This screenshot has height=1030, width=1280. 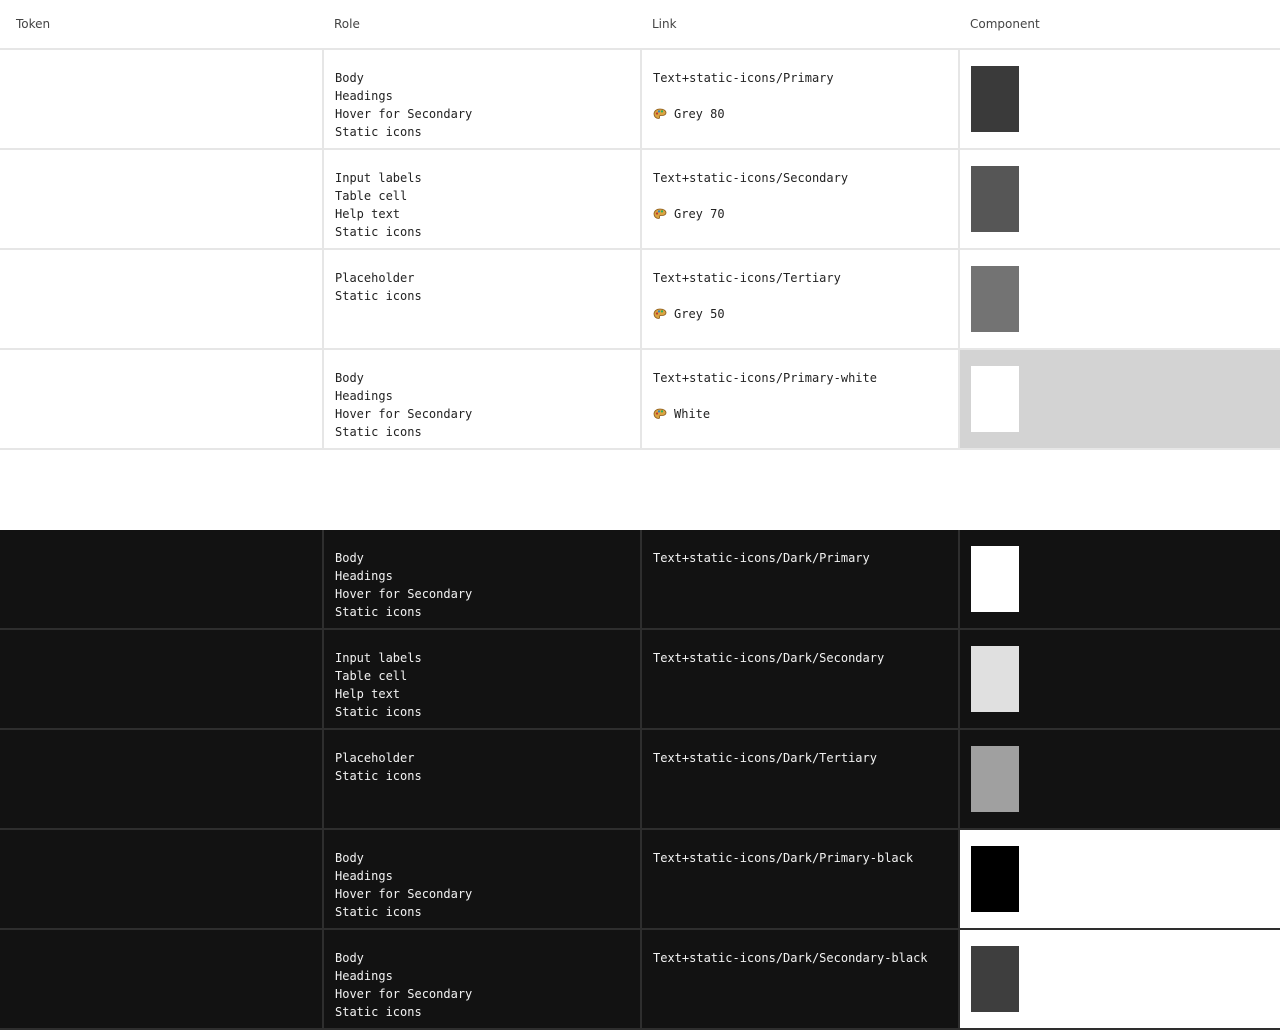 I want to click on link-cell: Text+static-icons/Secondary Grey 70, so click(x=799, y=199).